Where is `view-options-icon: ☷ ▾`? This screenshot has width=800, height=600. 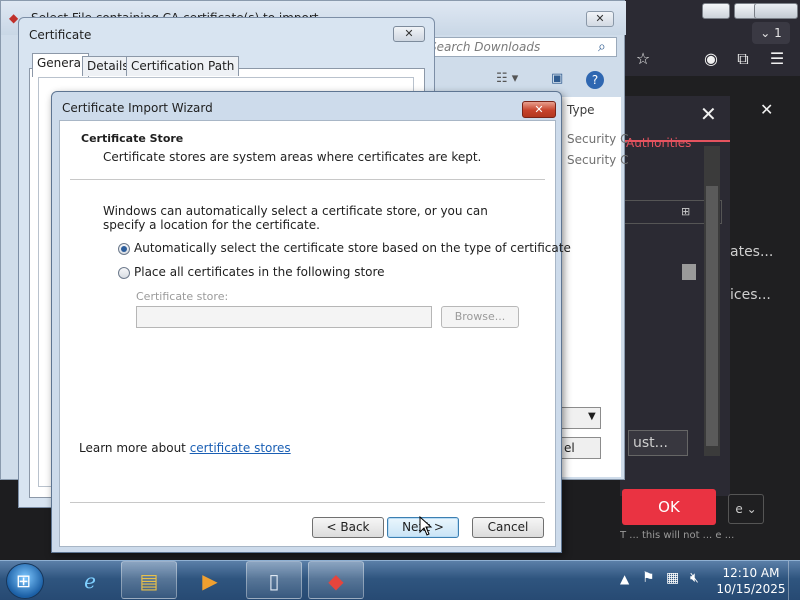
view-options-icon: ☷ ▾ is located at coordinates (507, 78).